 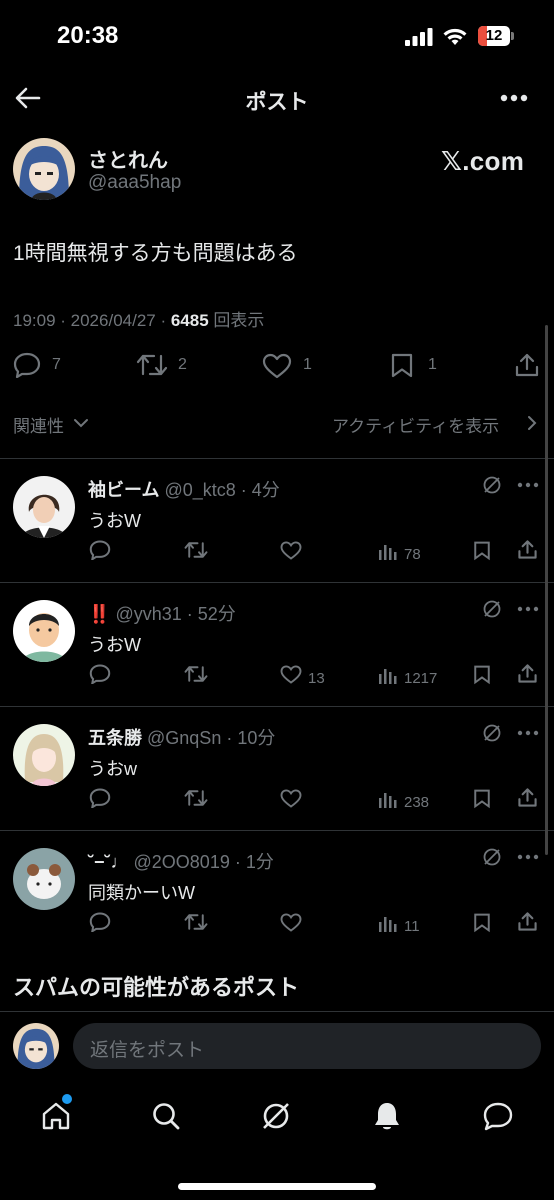 I want to click on scrollbar, so click(x=546, y=590).